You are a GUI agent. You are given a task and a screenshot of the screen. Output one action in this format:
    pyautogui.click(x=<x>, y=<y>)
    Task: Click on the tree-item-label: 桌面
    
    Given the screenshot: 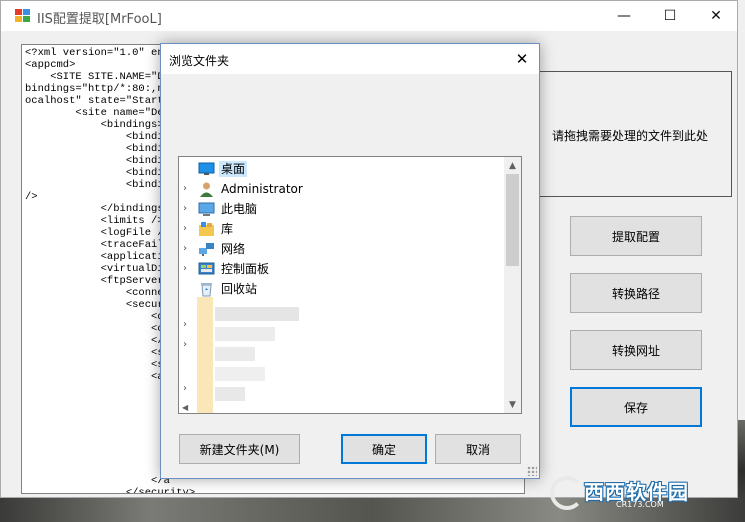 What is the action you would take?
    pyautogui.click(x=233, y=169)
    